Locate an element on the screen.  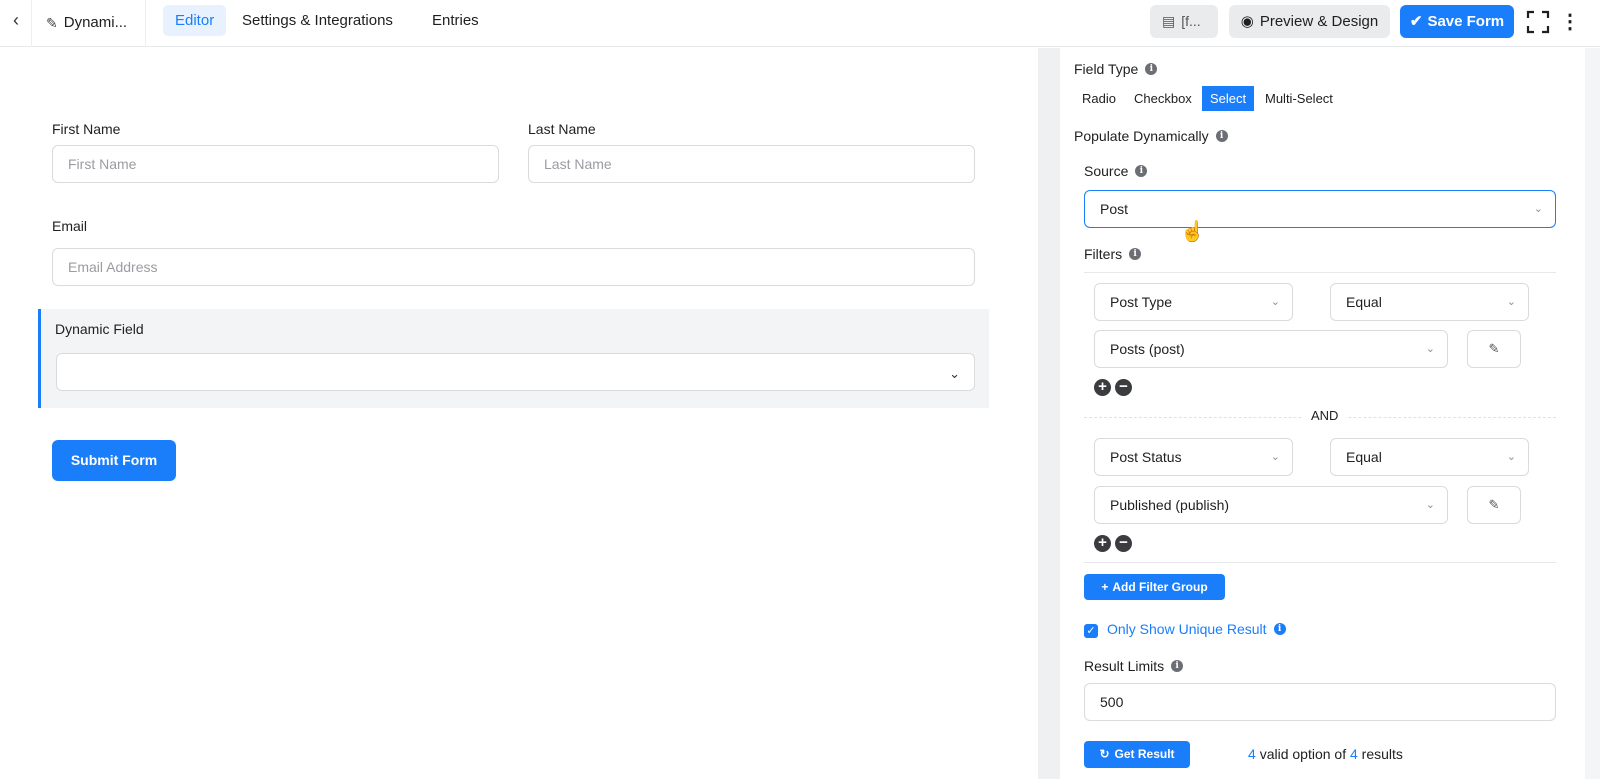
back-icon: ‹ is located at coordinates (16, 20).